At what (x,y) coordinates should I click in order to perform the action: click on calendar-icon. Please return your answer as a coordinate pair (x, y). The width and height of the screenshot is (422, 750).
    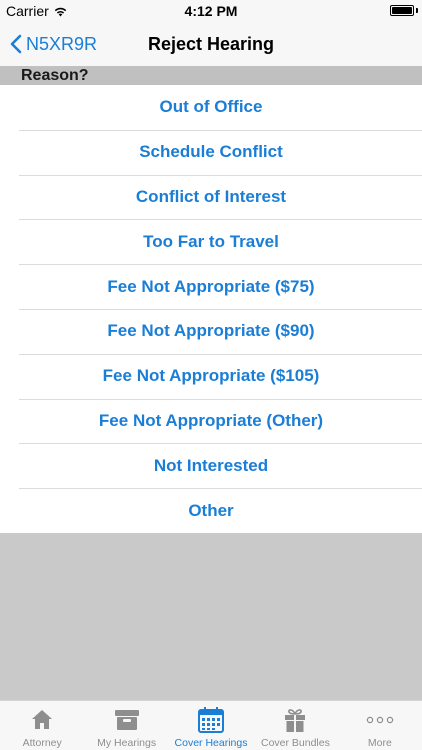
    Looking at the image, I should click on (211, 720).